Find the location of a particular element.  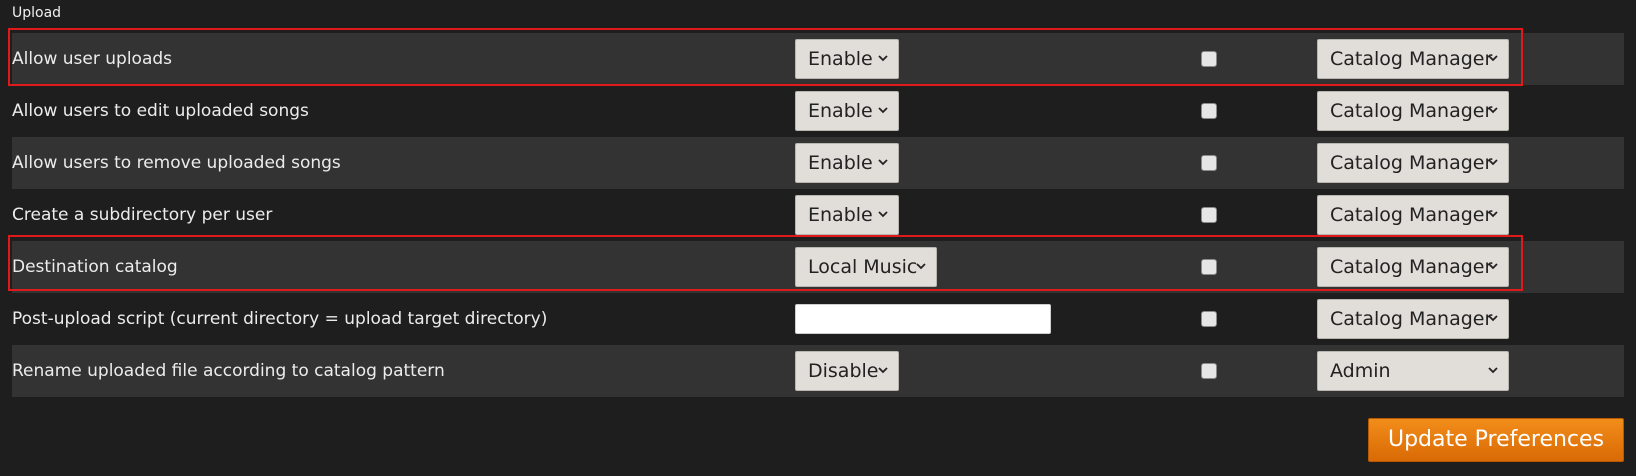

pref-label: Destination catalog is located at coordinates (95, 267).